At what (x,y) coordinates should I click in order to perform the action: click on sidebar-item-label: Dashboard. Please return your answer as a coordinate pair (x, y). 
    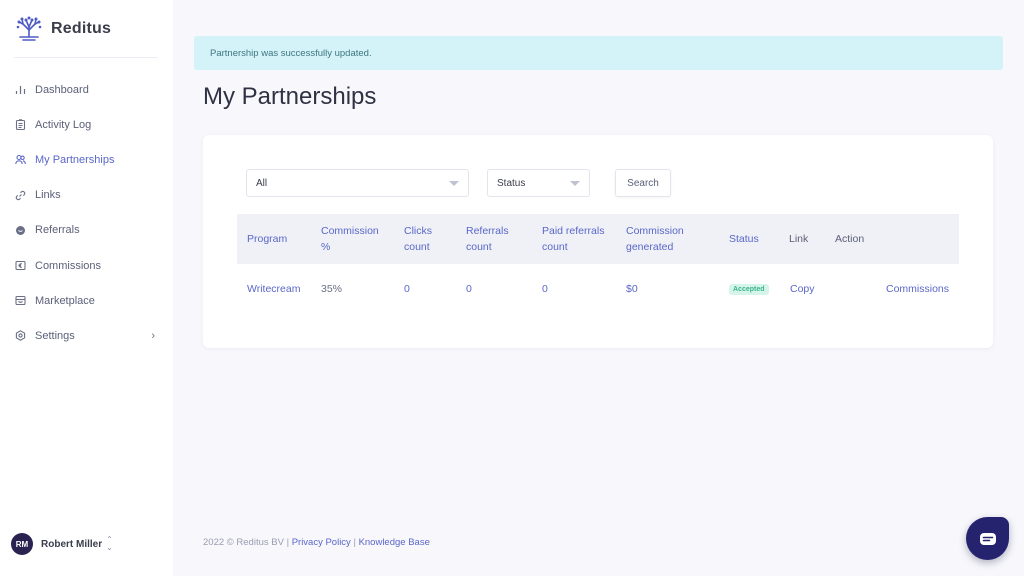
    Looking at the image, I should click on (62, 89).